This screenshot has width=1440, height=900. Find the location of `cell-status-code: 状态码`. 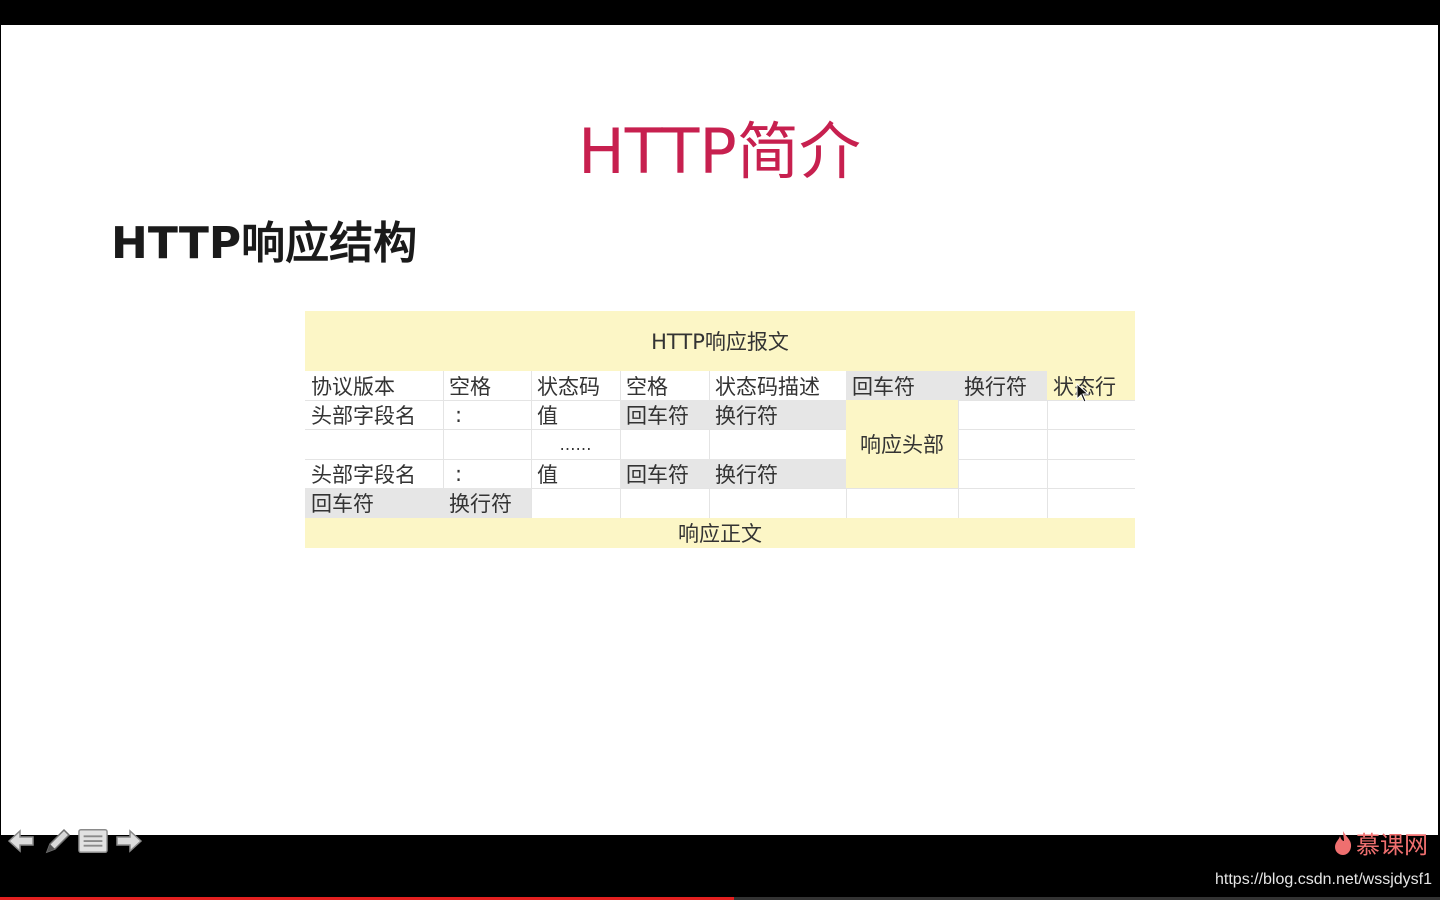

cell-status-code: 状态码 is located at coordinates (568, 386).